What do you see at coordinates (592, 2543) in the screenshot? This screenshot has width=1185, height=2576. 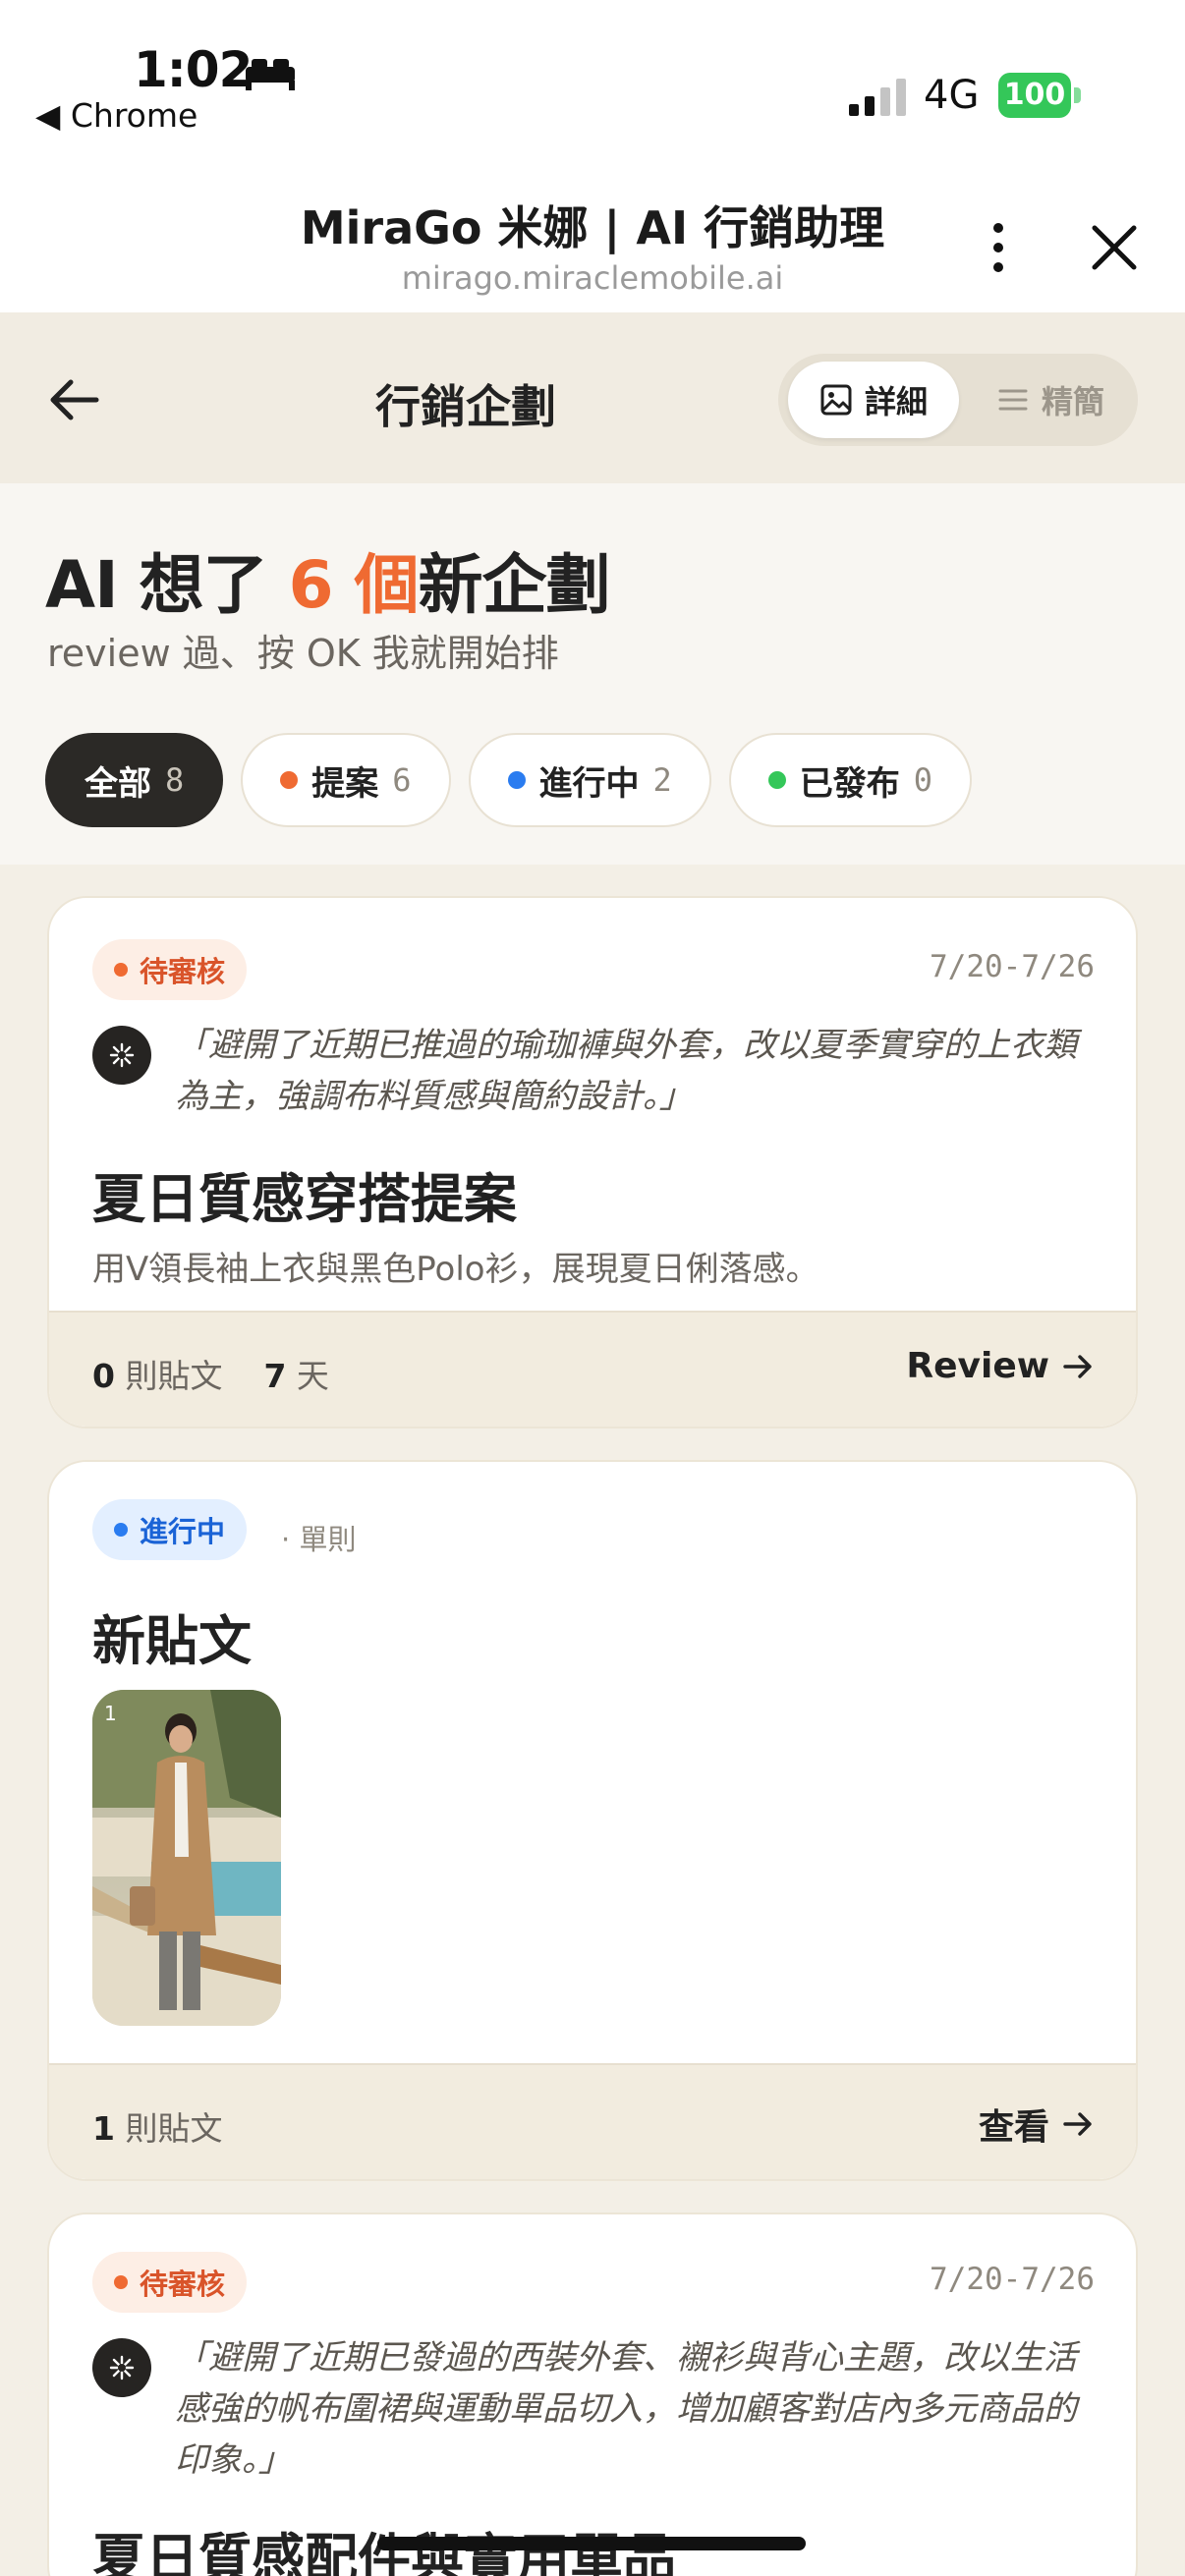 I see `home-indicator` at bounding box center [592, 2543].